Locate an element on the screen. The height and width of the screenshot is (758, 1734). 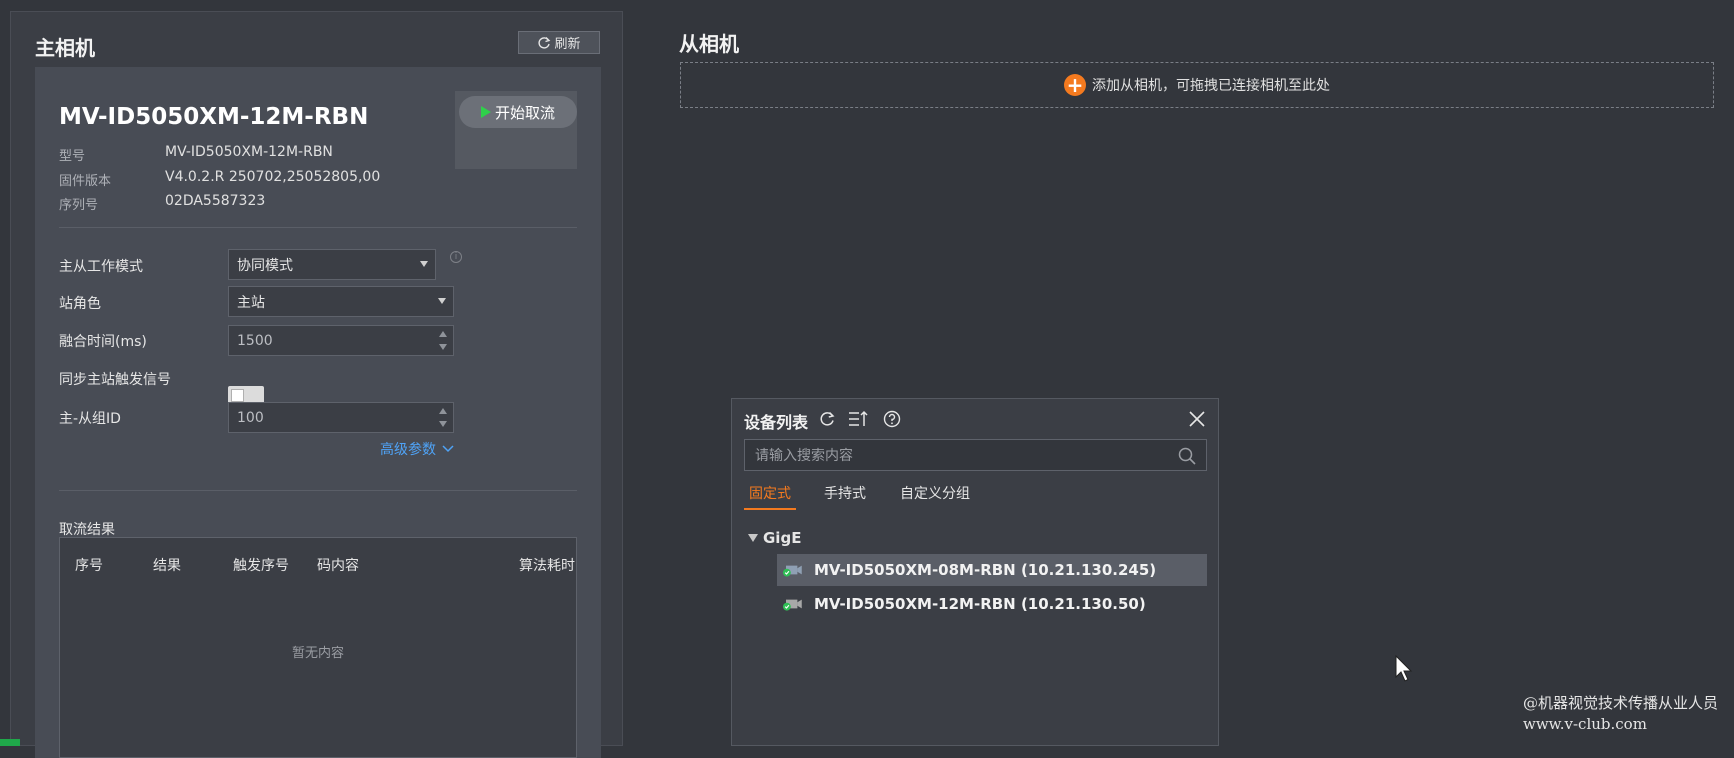
work-mode-label: 主从工作模式 is located at coordinates (101, 267).